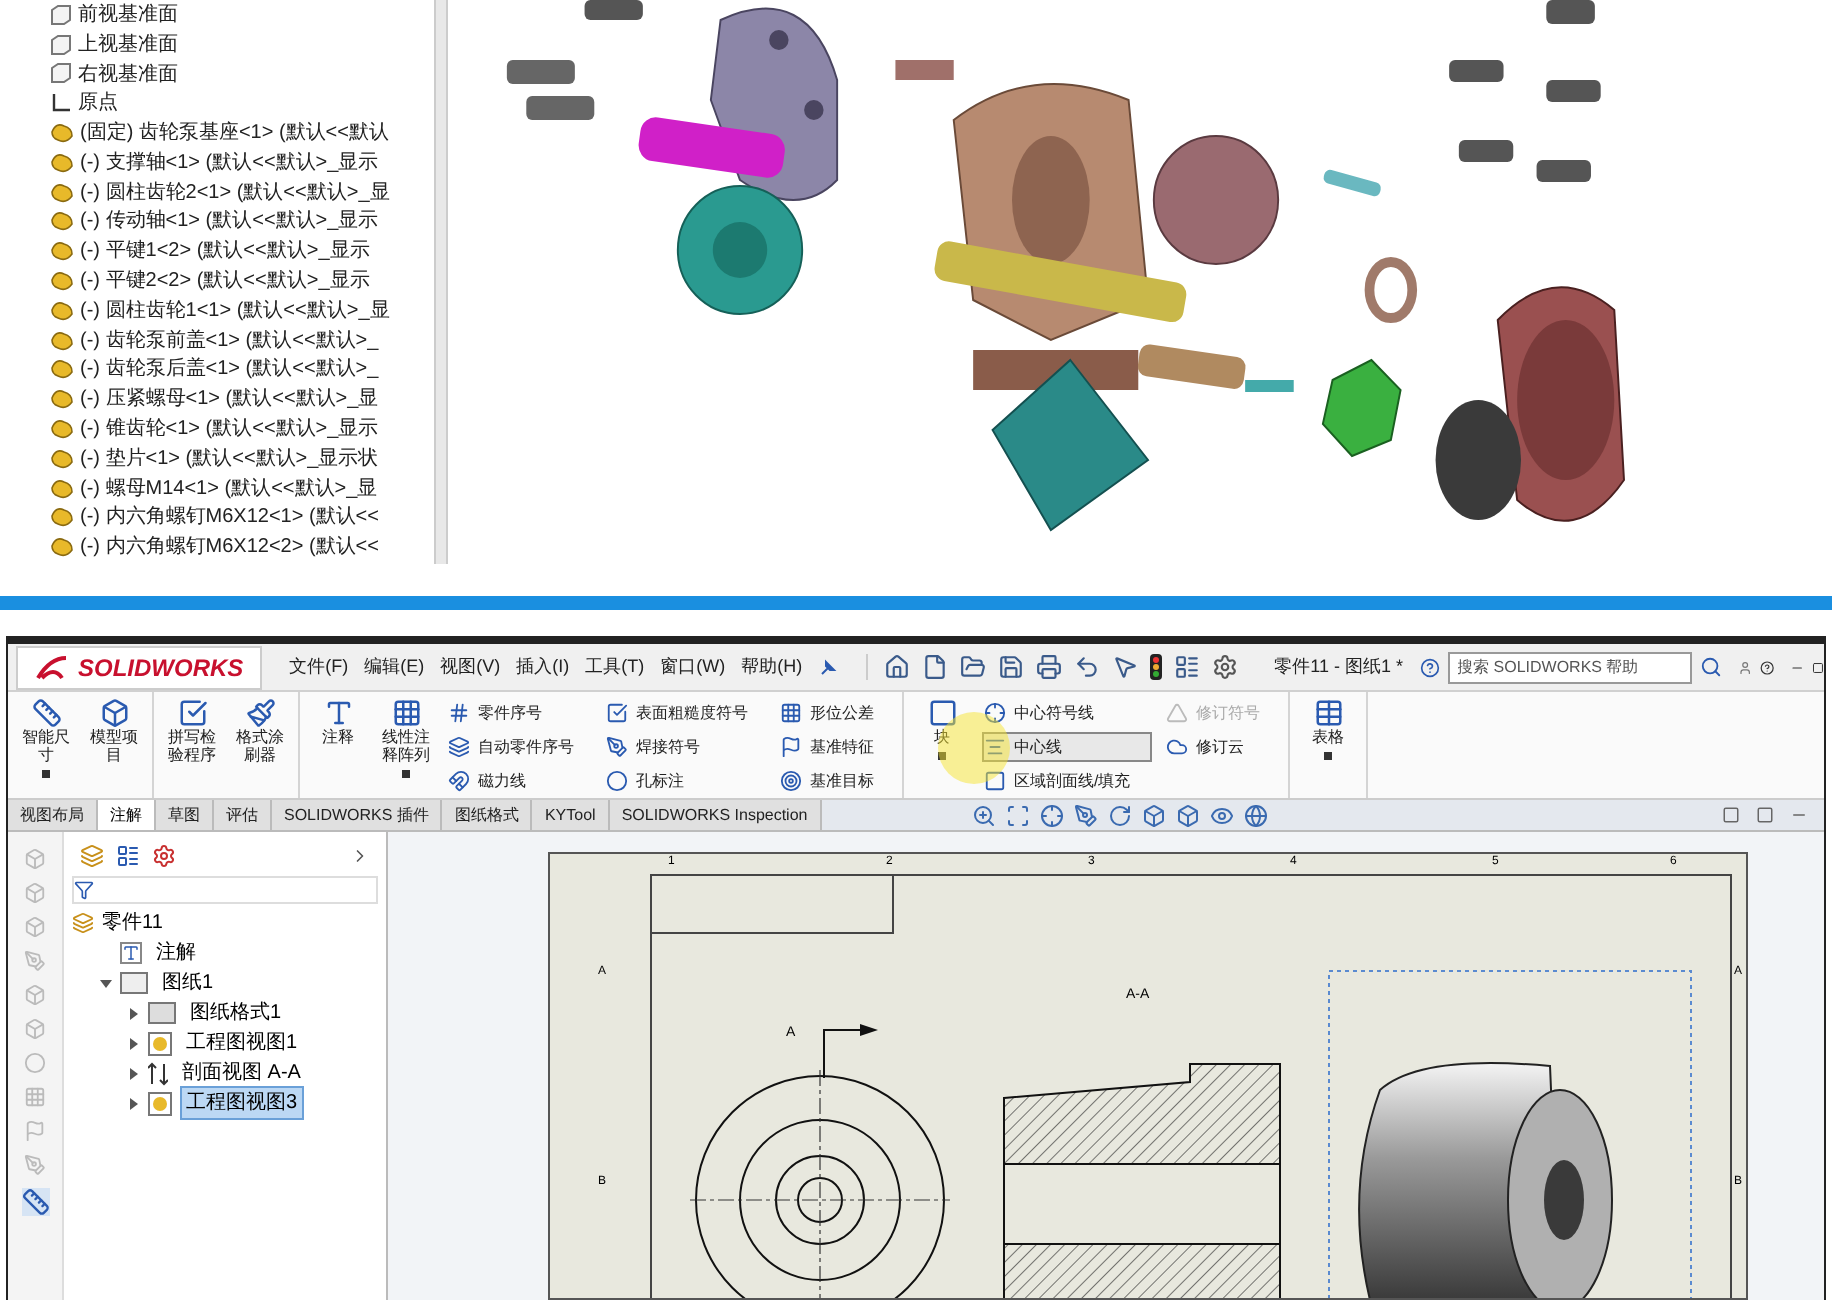  I want to click on ribbon-tab: SOLIDWORKS Inspection, so click(715, 815).